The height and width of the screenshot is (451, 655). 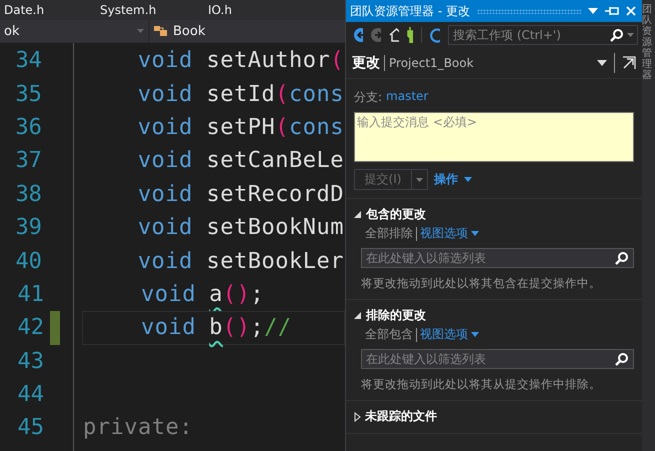 What do you see at coordinates (401, 416) in the screenshot?
I see `section-title: 未跟踪的文件` at bounding box center [401, 416].